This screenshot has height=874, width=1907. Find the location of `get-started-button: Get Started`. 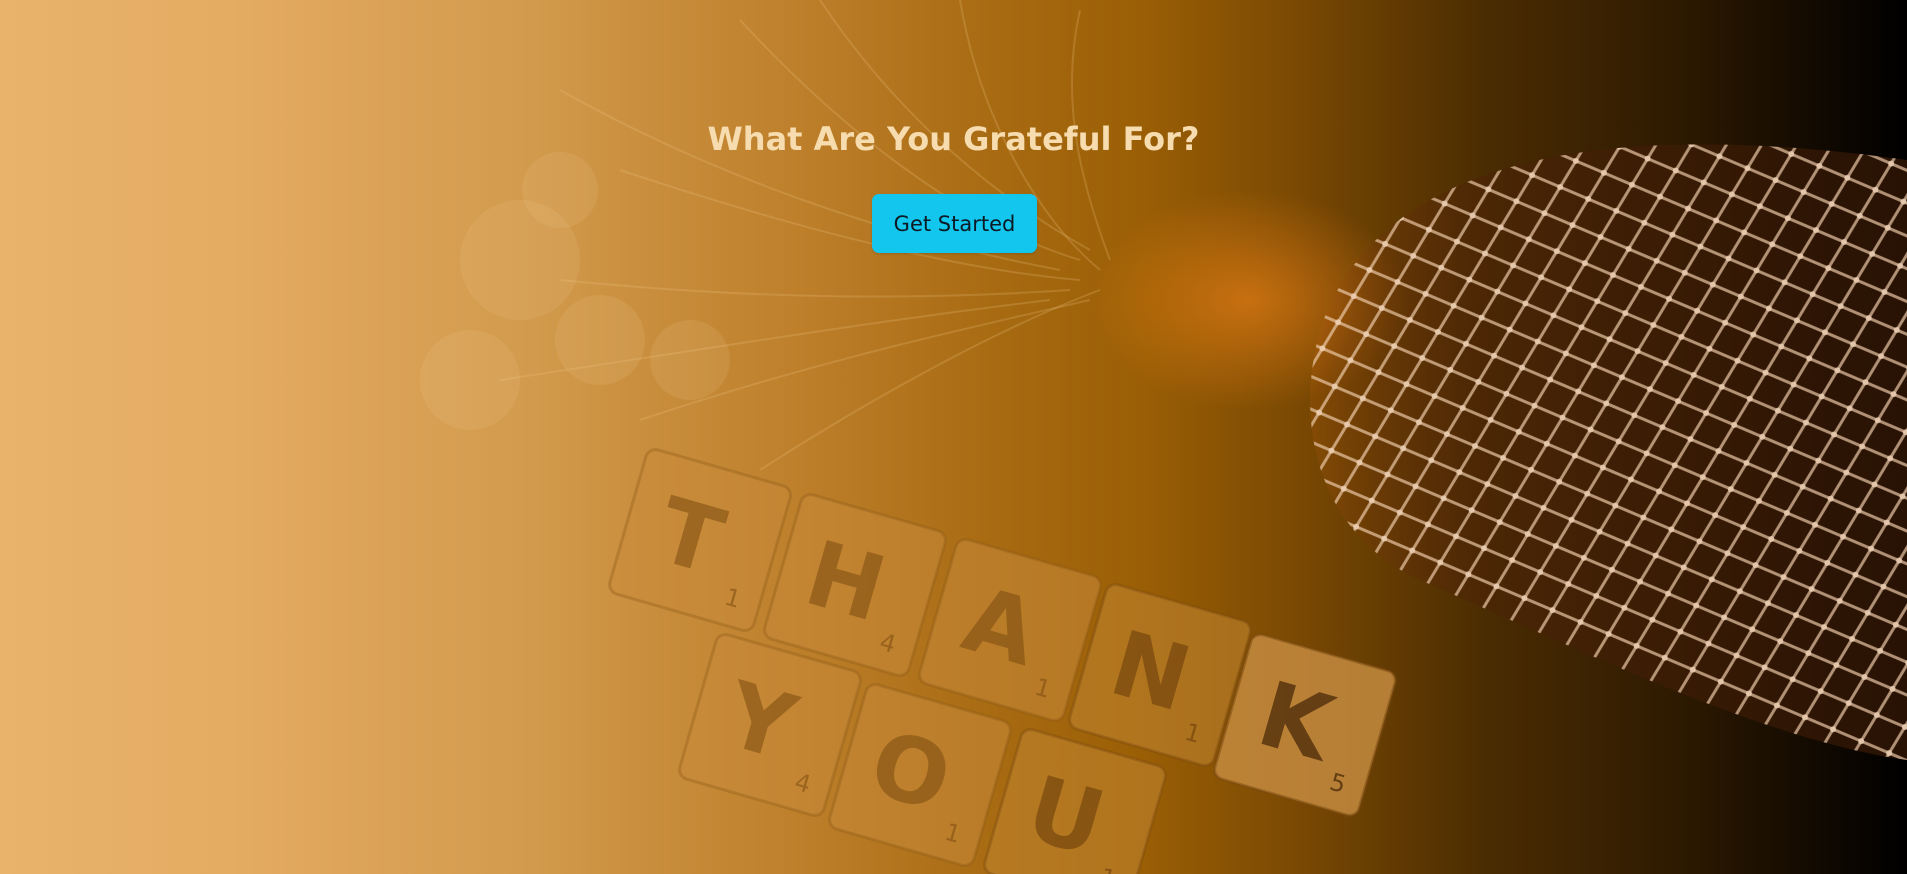

get-started-button: Get Started is located at coordinates (954, 223).